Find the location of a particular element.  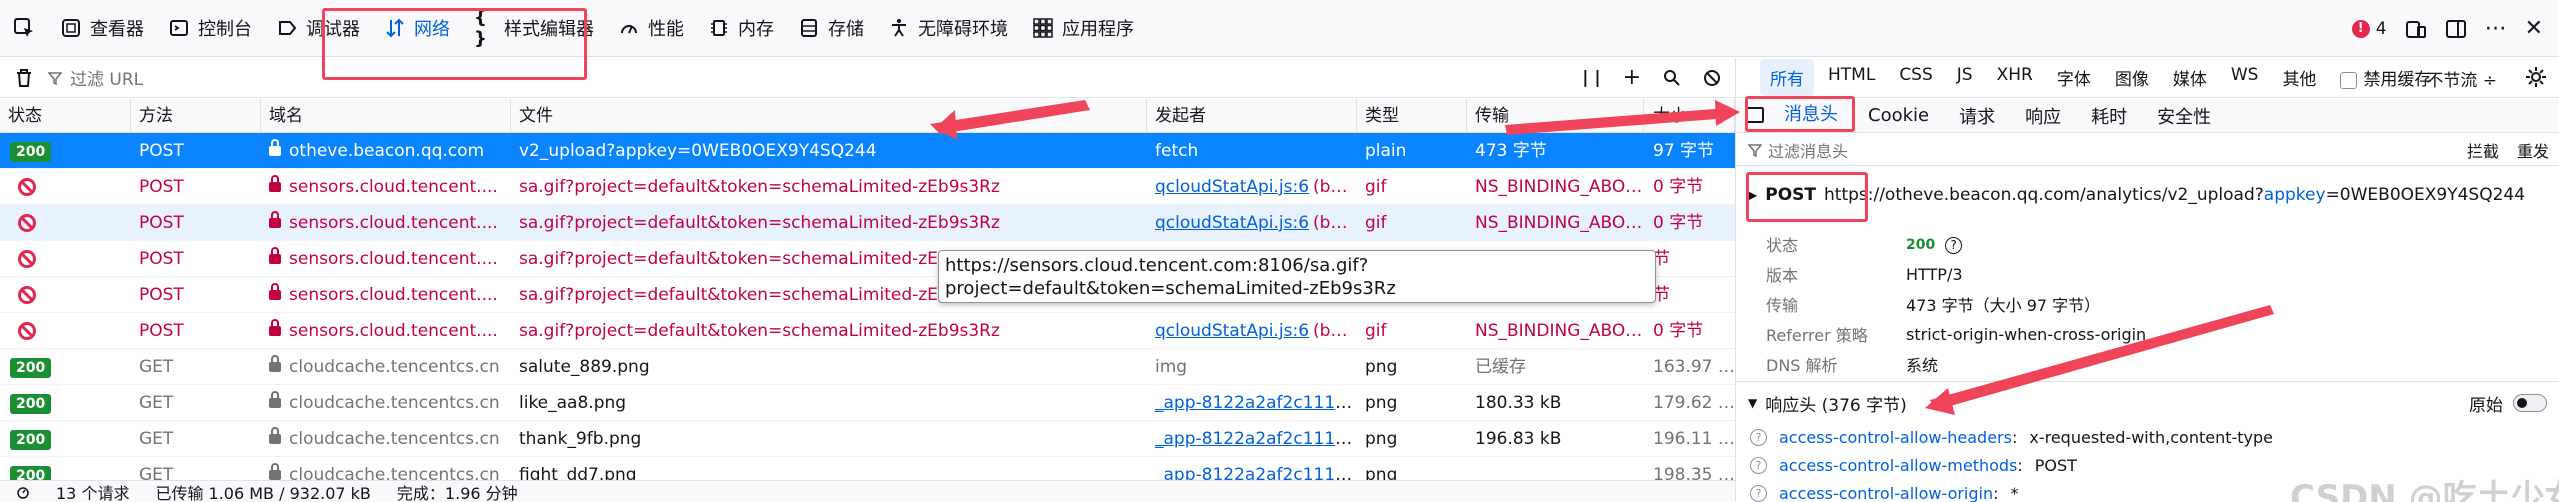

pause-icon: | | is located at coordinates (1591, 78).